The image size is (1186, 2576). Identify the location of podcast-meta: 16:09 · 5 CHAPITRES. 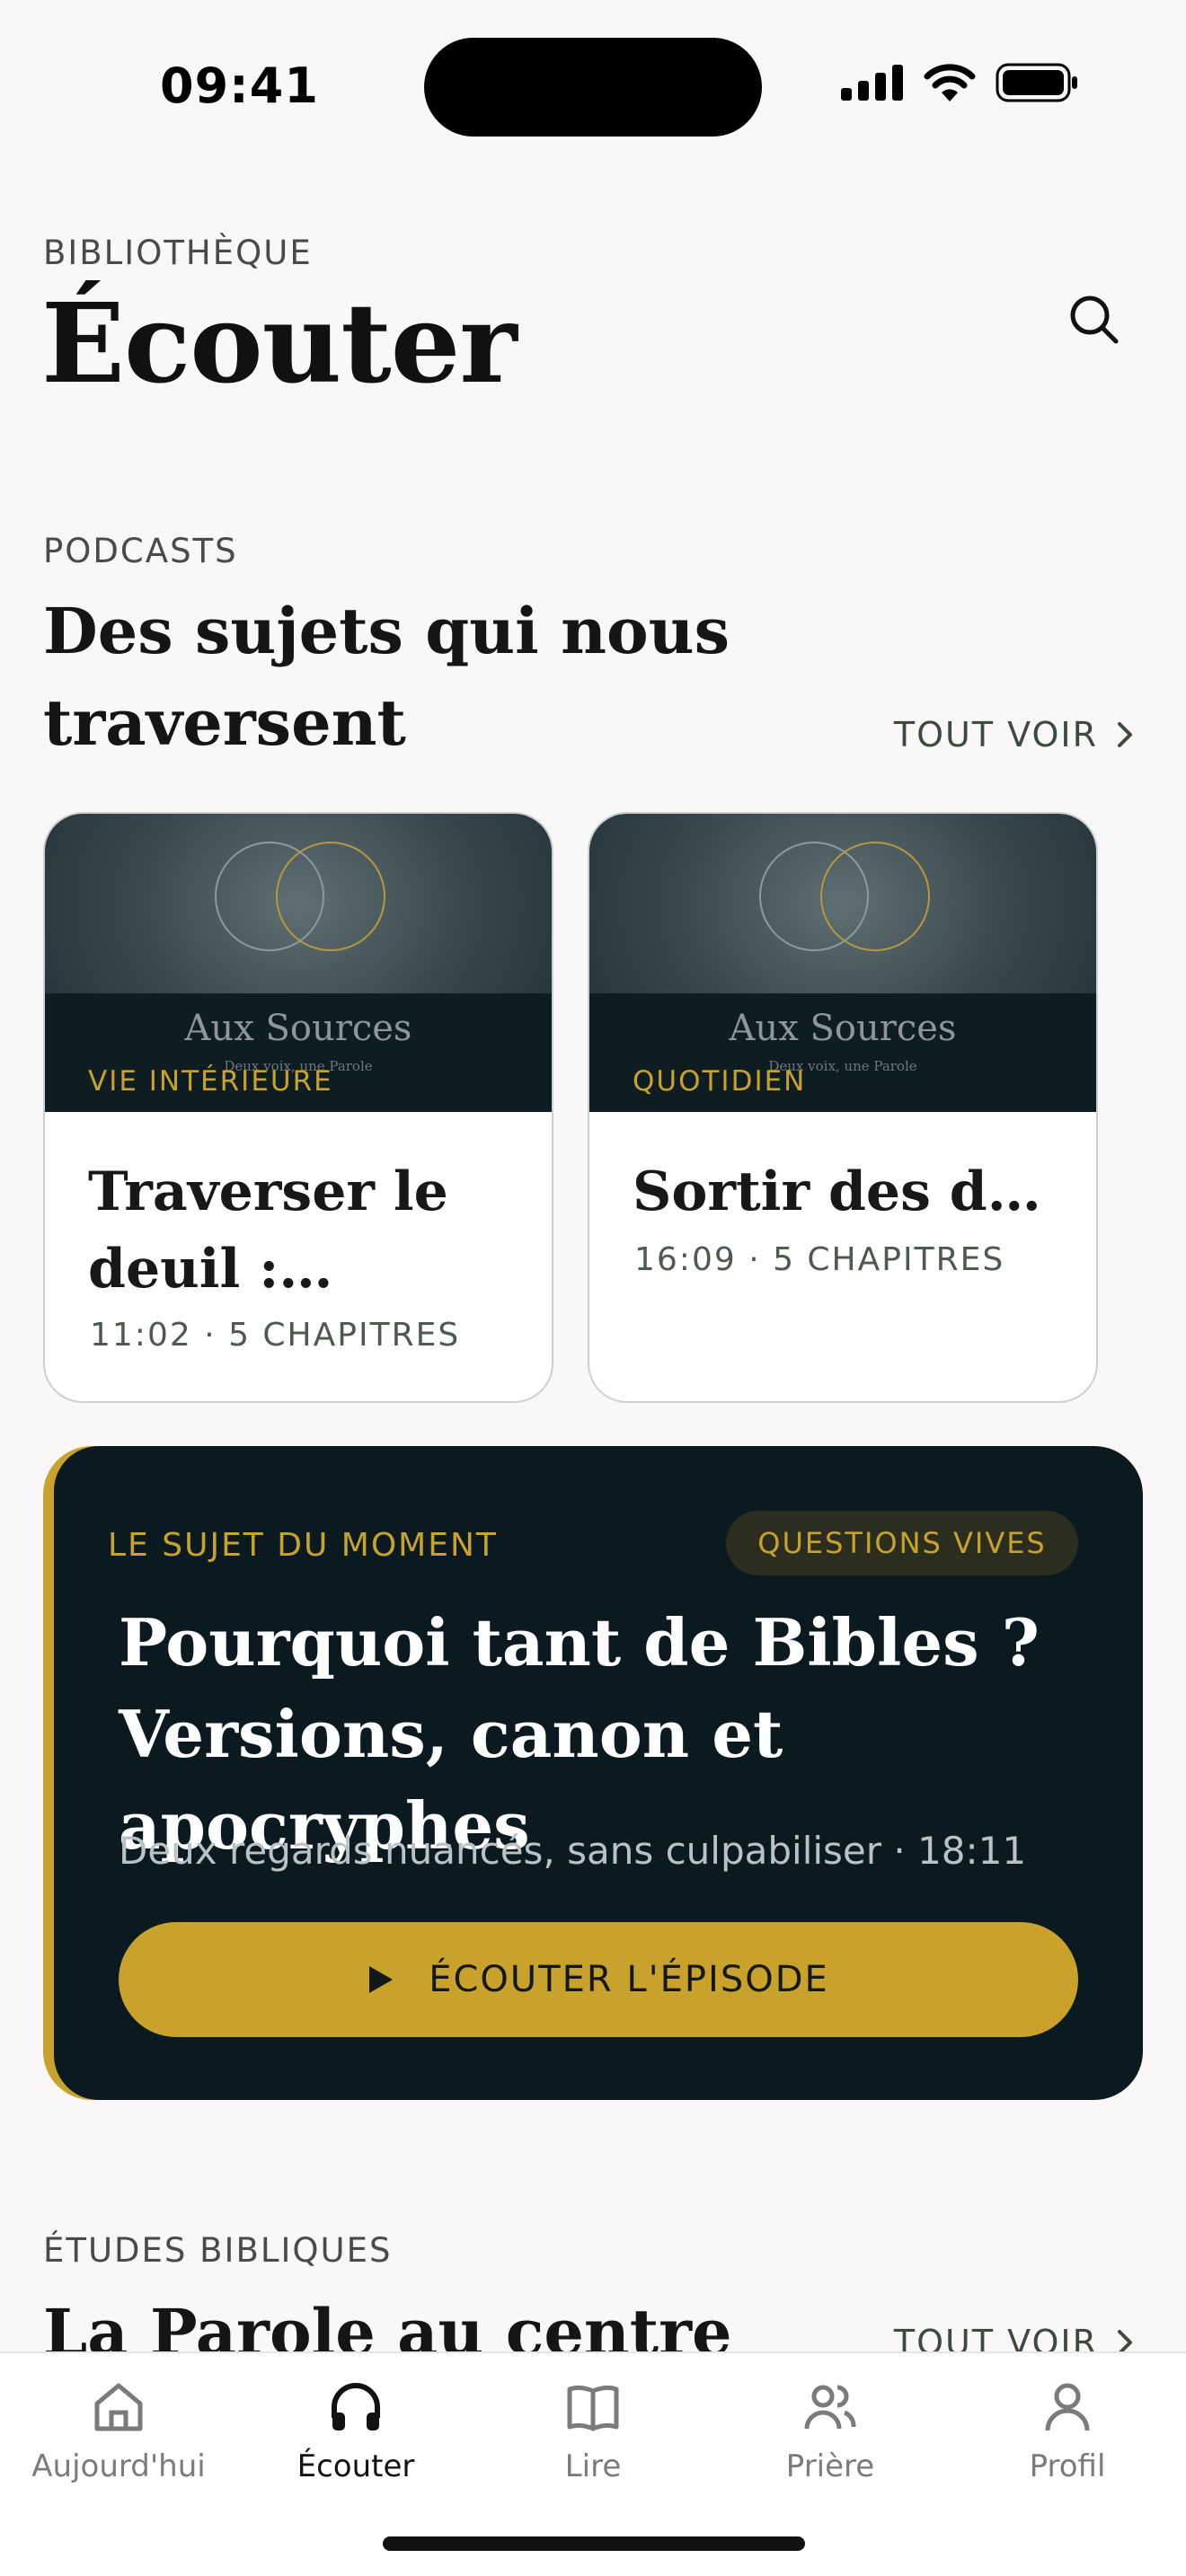
(819, 1259).